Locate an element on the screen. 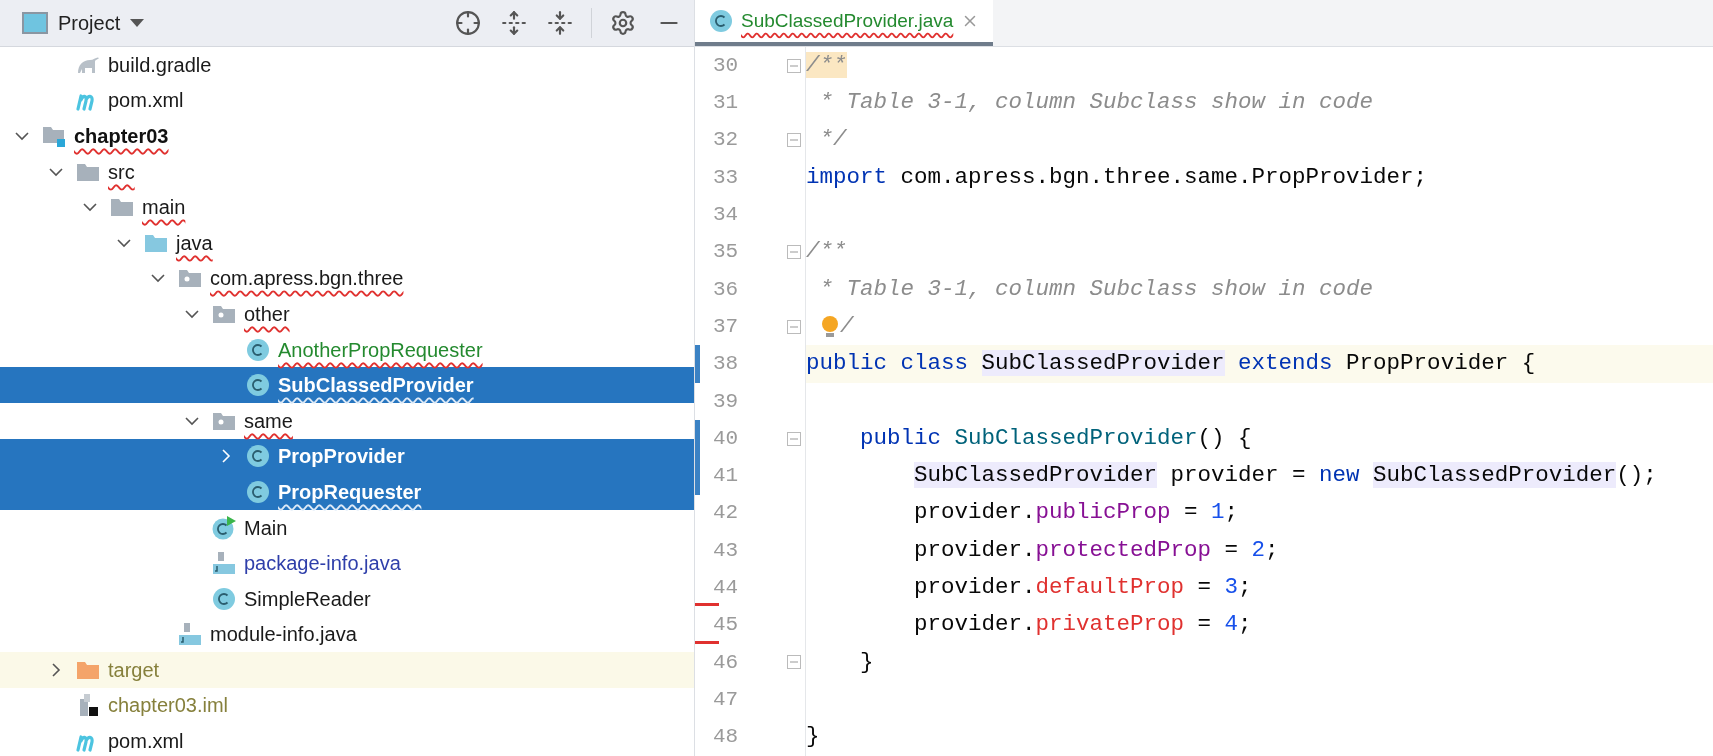 Image resolution: width=1713 pixels, height=756 pixels. line-number: 46 is located at coordinates (726, 662).